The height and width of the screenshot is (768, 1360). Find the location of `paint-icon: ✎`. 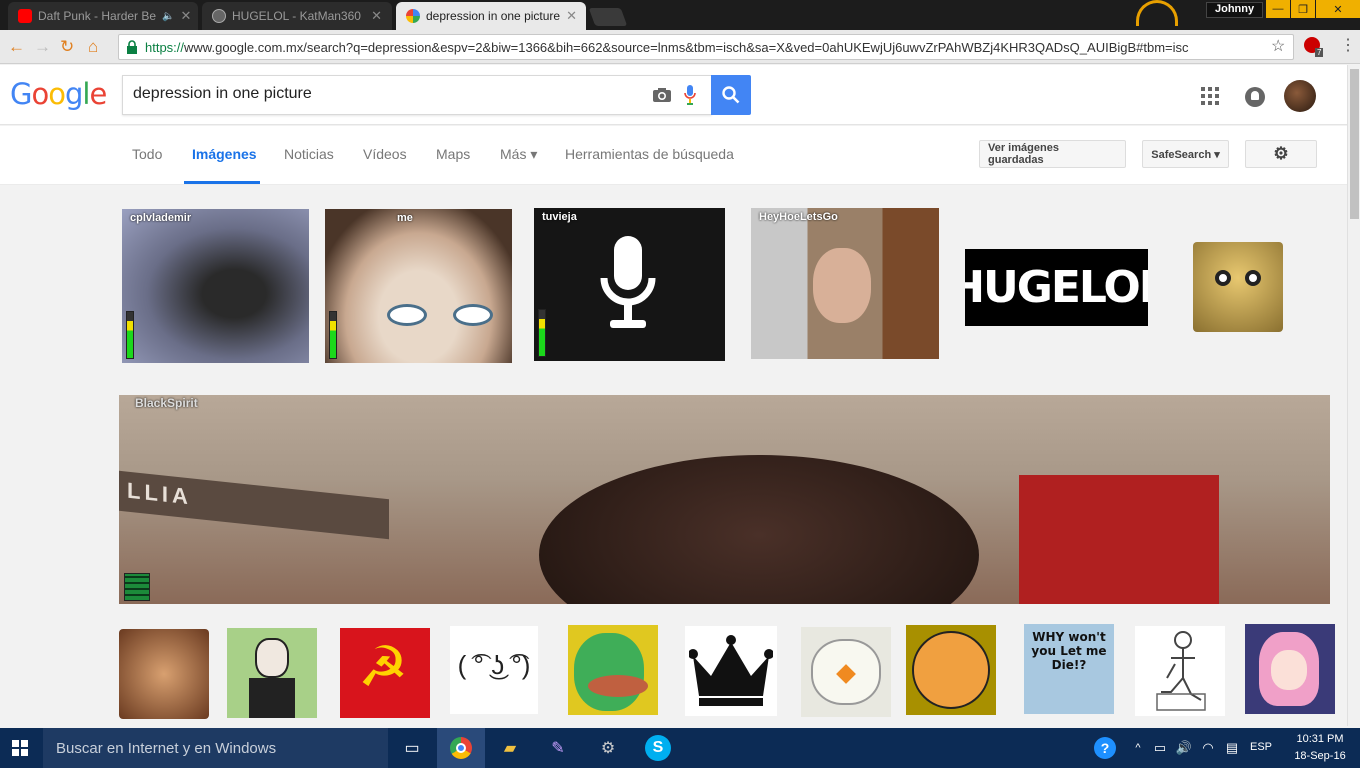

paint-icon: ✎ is located at coordinates (558, 748).